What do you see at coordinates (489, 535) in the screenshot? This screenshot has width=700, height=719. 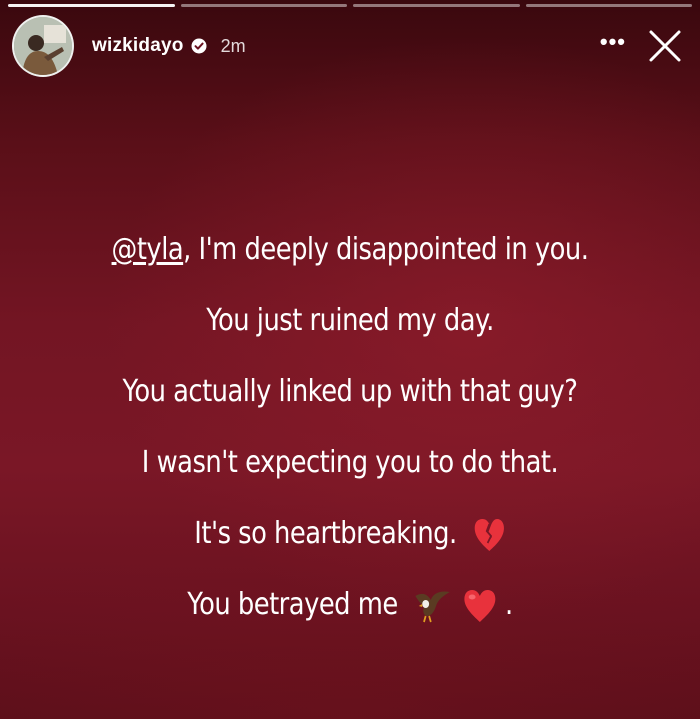 I see `broken-heart-icon` at bounding box center [489, 535].